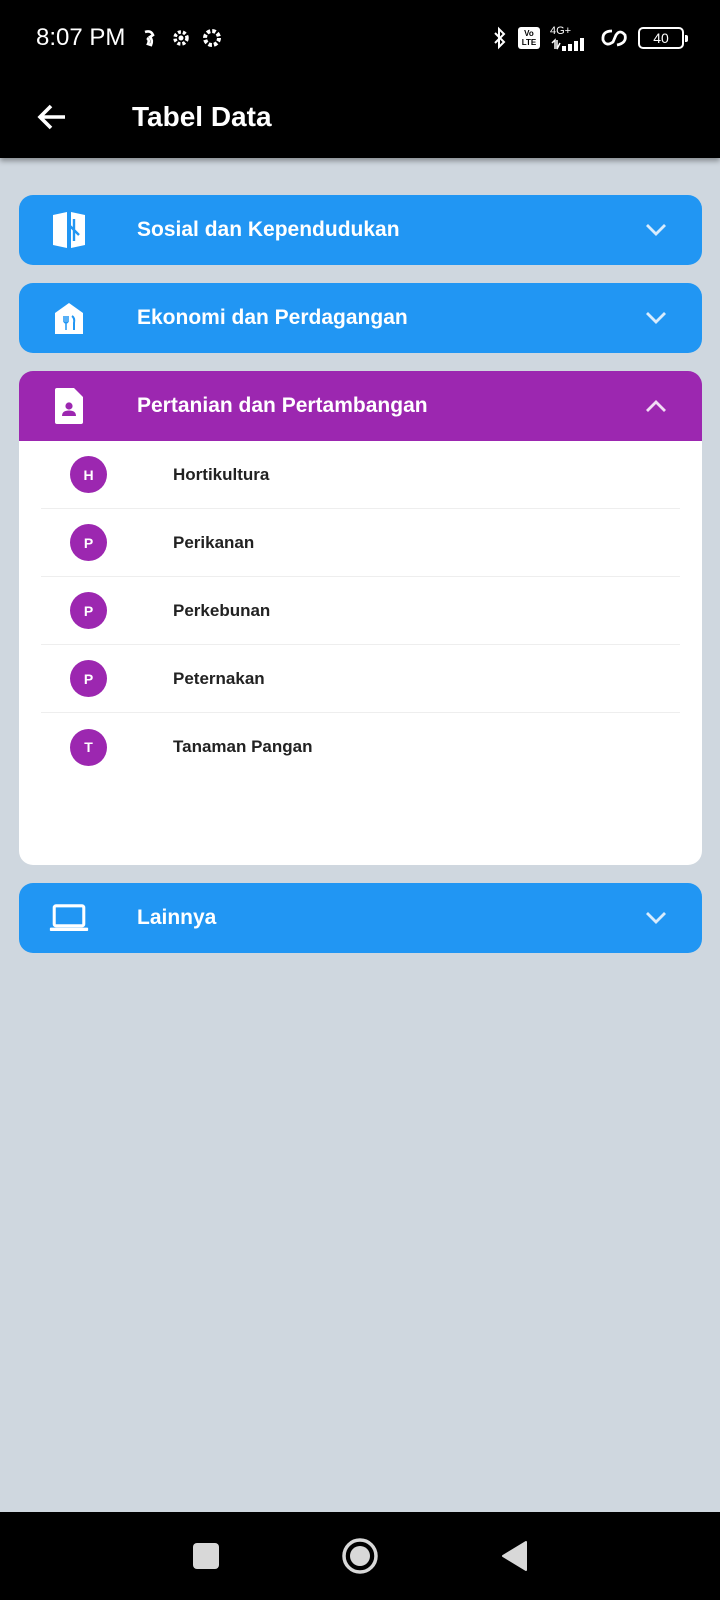 This screenshot has width=720, height=1600. I want to click on list-item-perkebunan: P Perkebunan, so click(360, 611).